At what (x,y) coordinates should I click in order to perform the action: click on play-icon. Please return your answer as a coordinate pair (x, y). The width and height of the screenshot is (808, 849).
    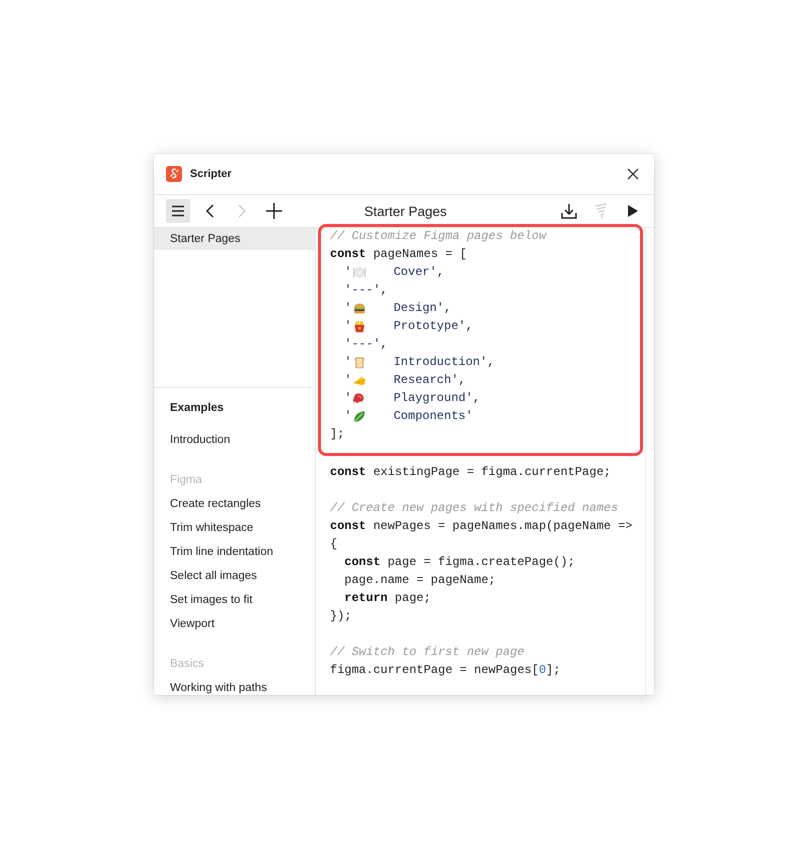
    Looking at the image, I should click on (633, 211).